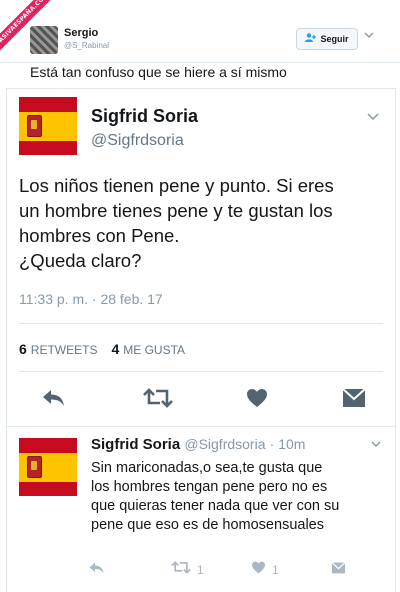  I want to click on follow-button: Seguir, so click(327, 39).